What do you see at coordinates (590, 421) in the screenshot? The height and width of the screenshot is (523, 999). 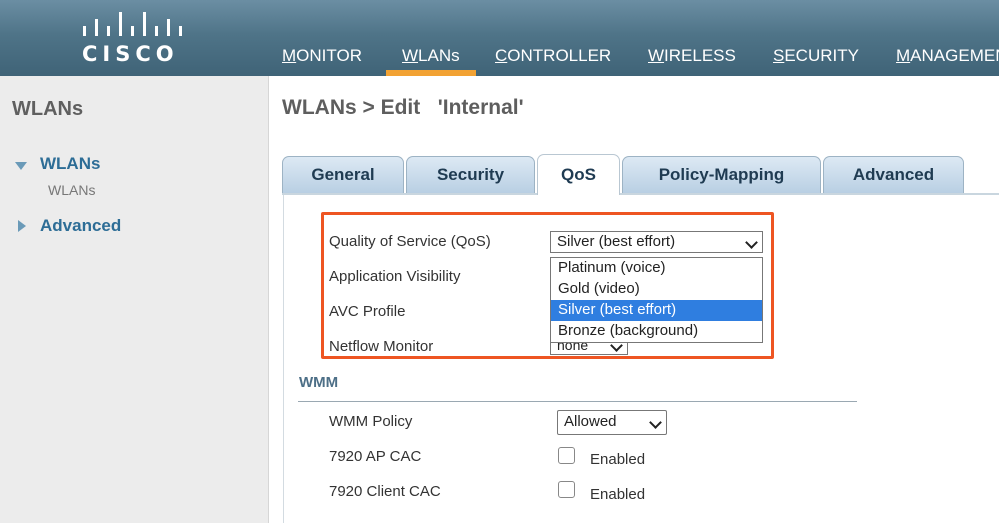 I see `wmm-policy-value: Allowed` at bounding box center [590, 421].